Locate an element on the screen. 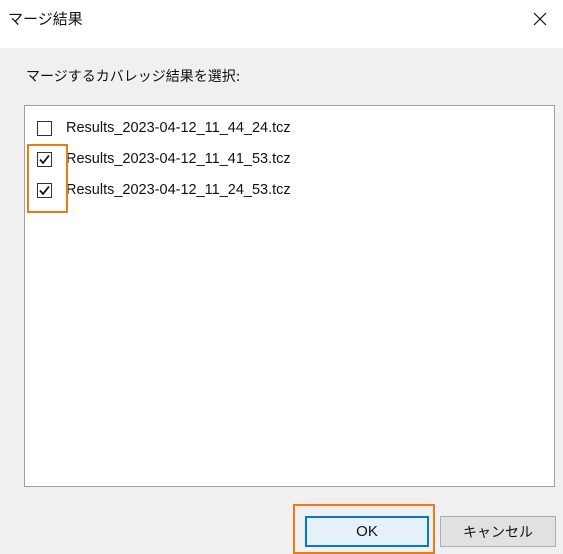 The image size is (563, 554). file-label: Results_2023-04-12_11_44_24.tcz is located at coordinates (178, 128).